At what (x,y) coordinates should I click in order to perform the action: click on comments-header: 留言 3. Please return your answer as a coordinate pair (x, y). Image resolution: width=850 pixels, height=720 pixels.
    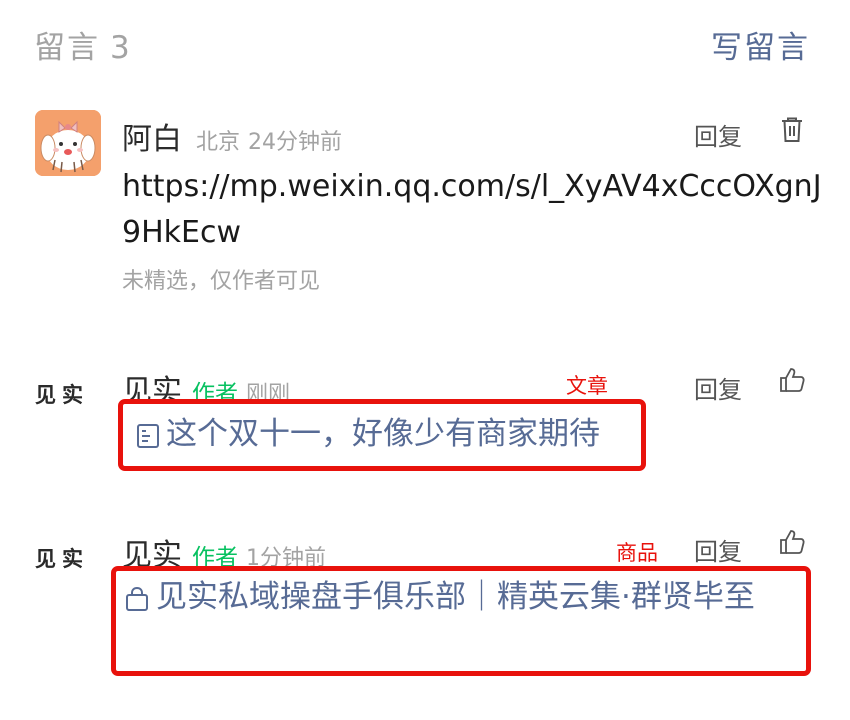
    Looking at the image, I should click on (82, 44).